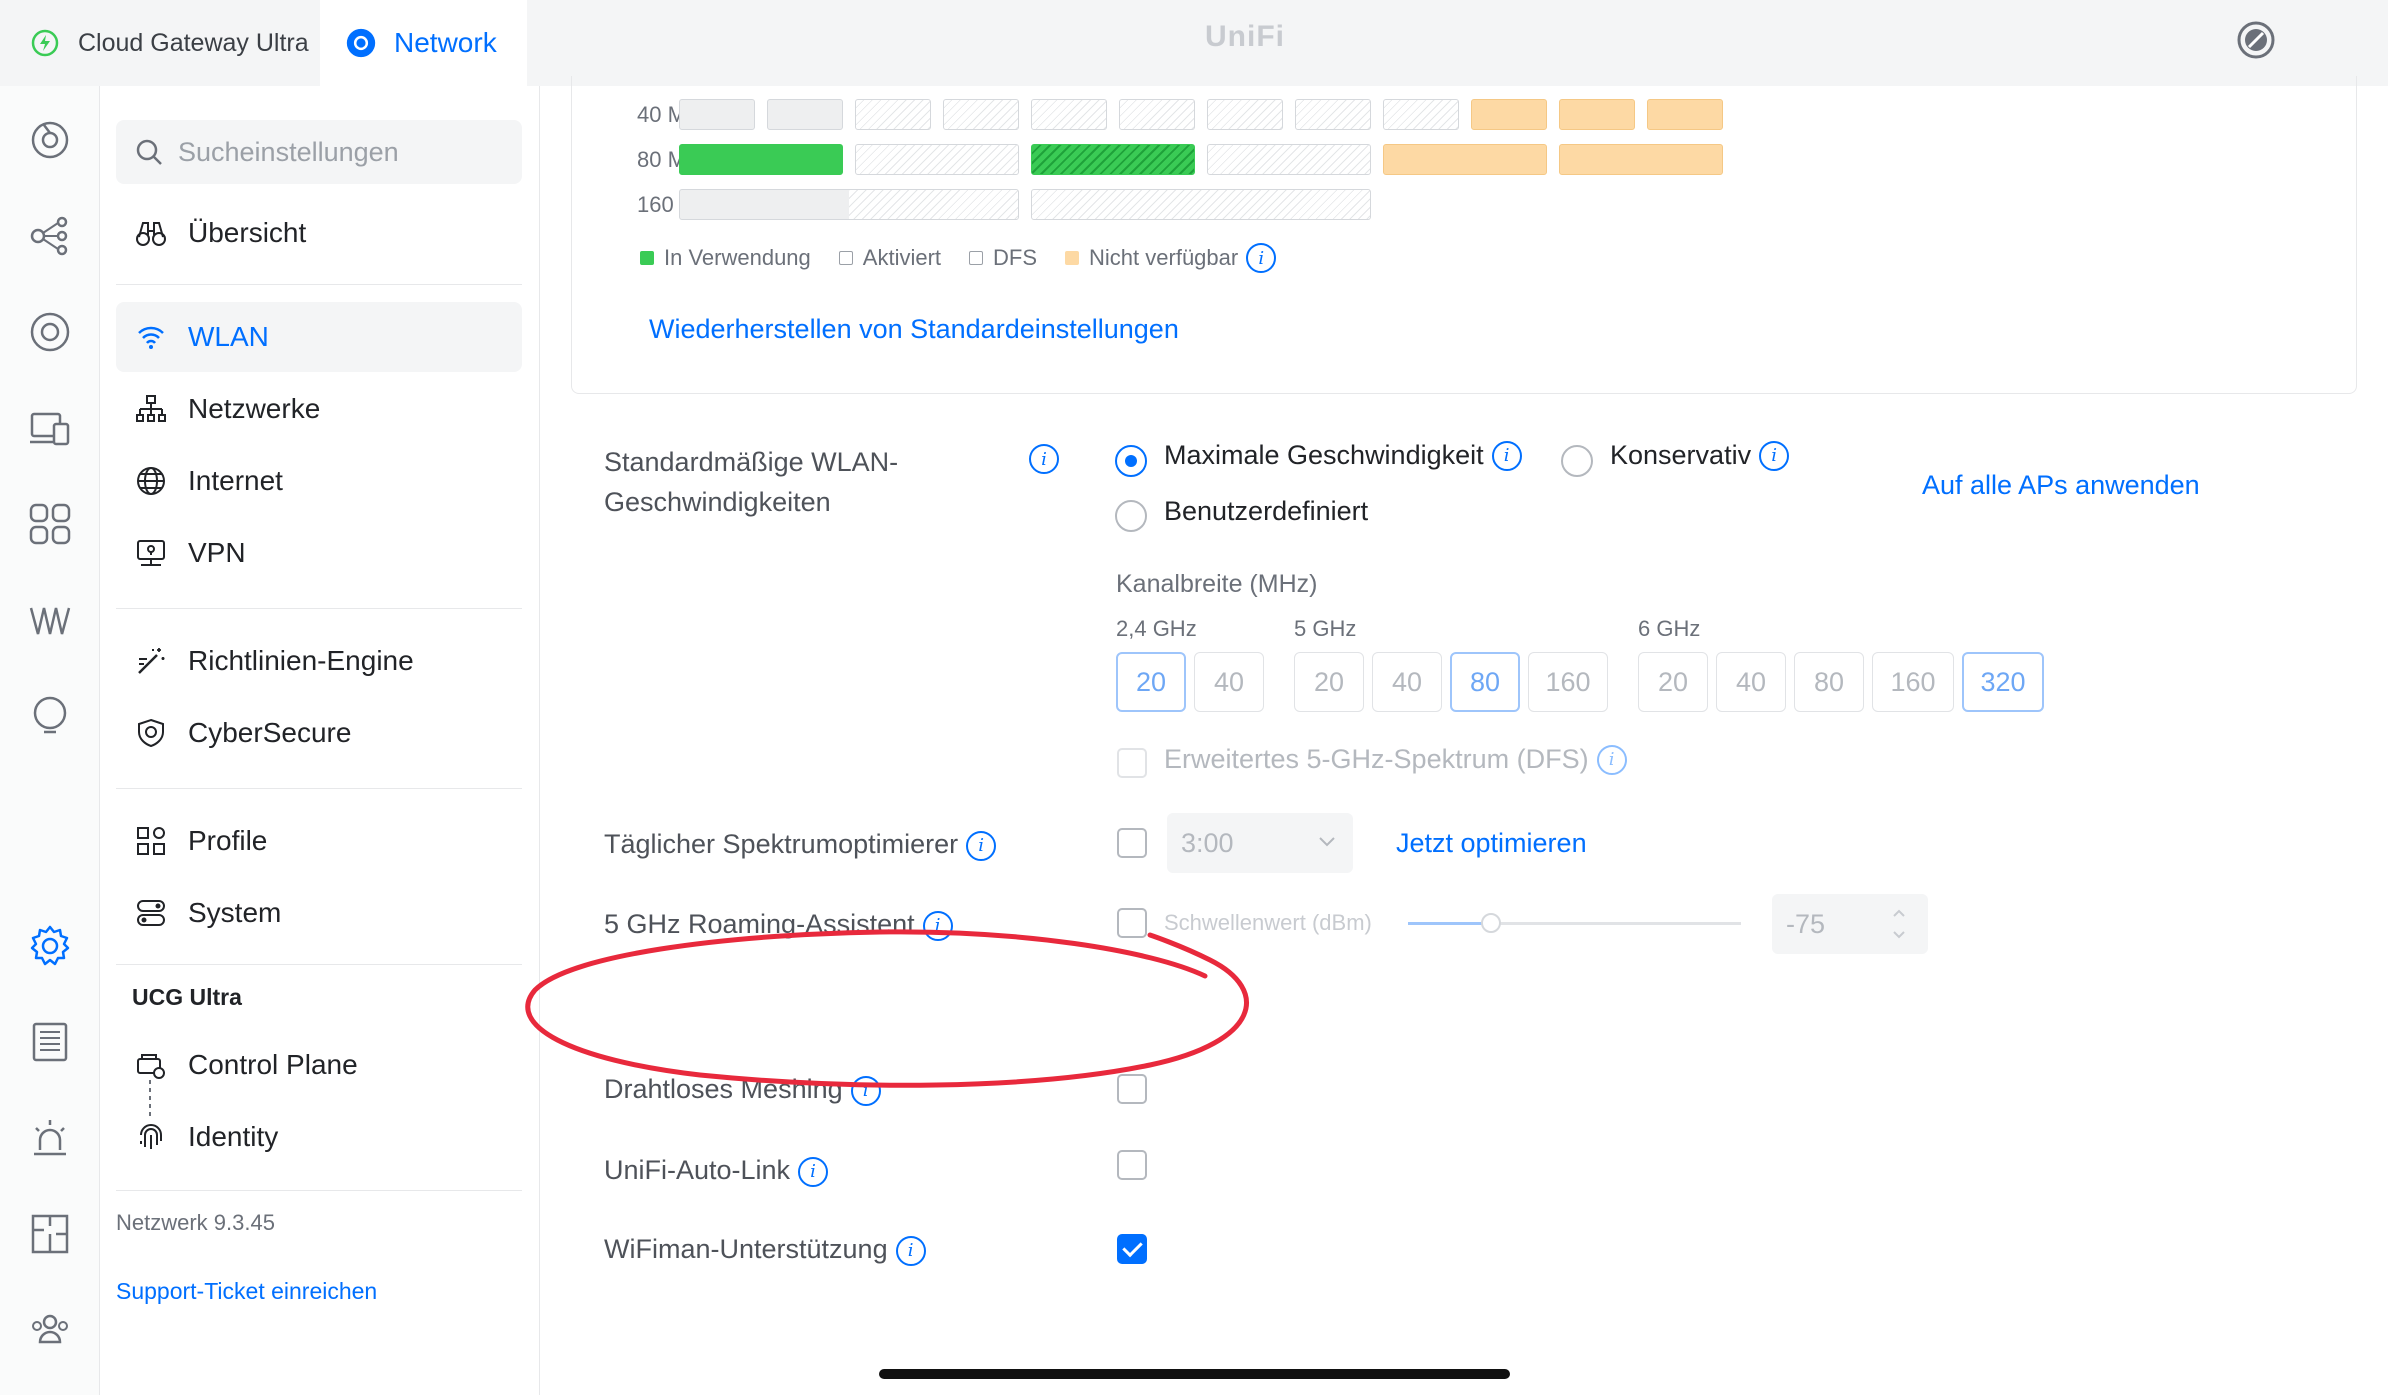 The width and height of the screenshot is (2388, 1395). What do you see at coordinates (1751, 682) in the screenshot?
I see `width-6g-40: 40` at bounding box center [1751, 682].